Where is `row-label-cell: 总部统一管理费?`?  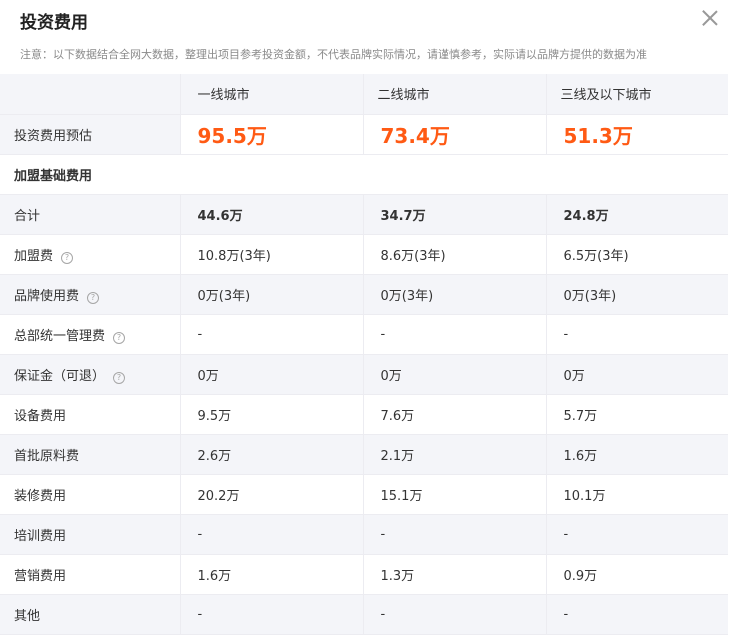
row-label-cell: 总部统一管理费? is located at coordinates (90, 334).